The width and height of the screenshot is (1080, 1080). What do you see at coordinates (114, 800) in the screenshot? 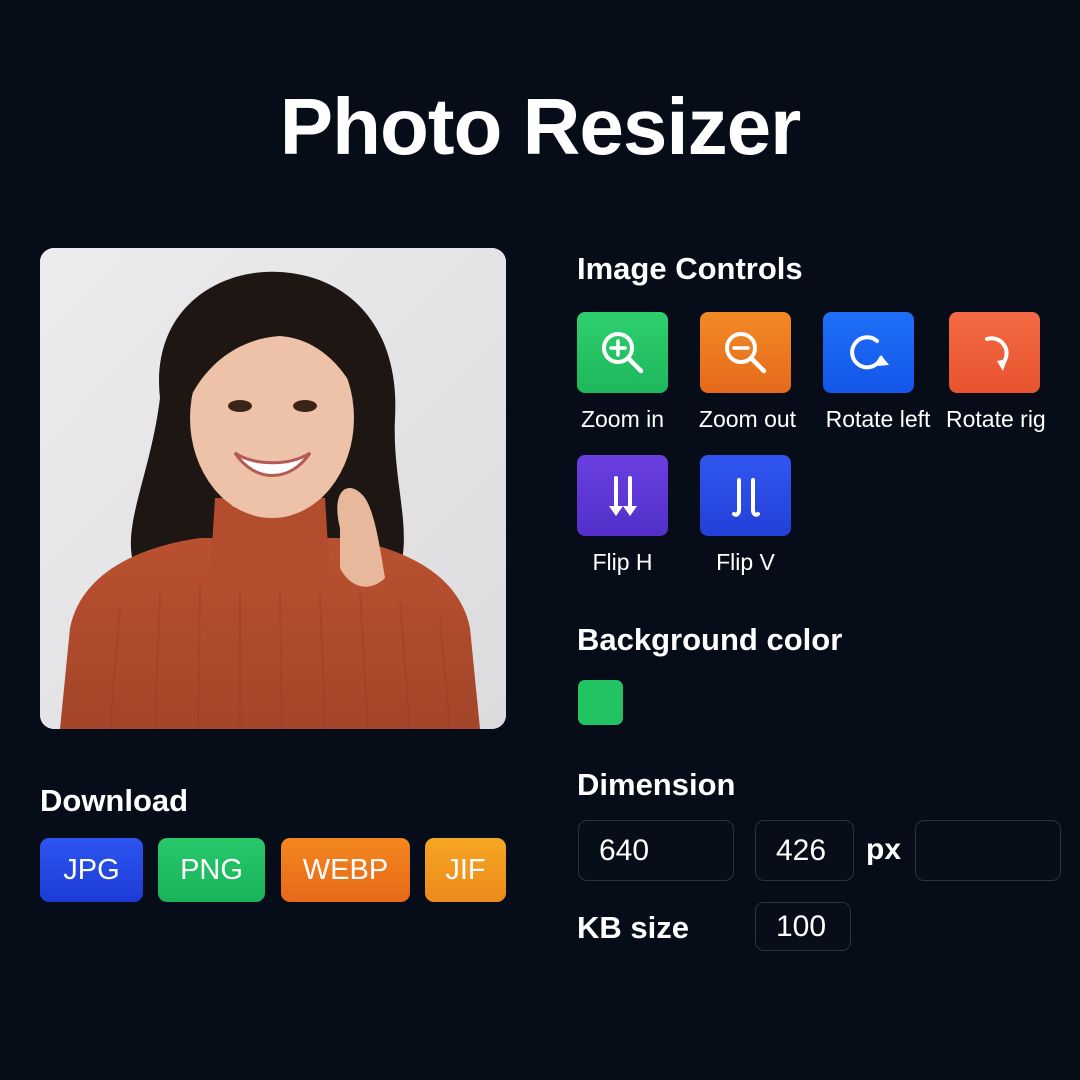
I see `download-heading: Download` at bounding box center [114, 800].